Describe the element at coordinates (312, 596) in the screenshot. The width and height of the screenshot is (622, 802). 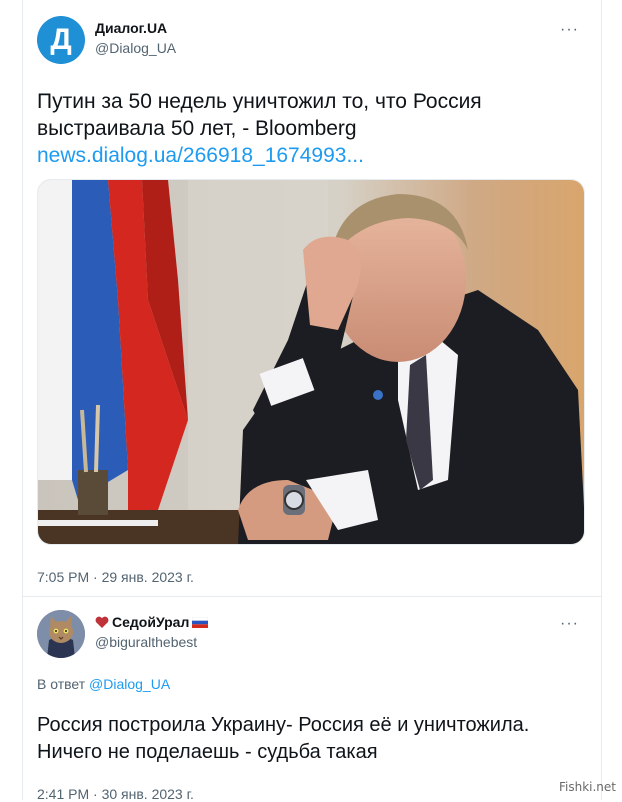
I see `divider` at that location.